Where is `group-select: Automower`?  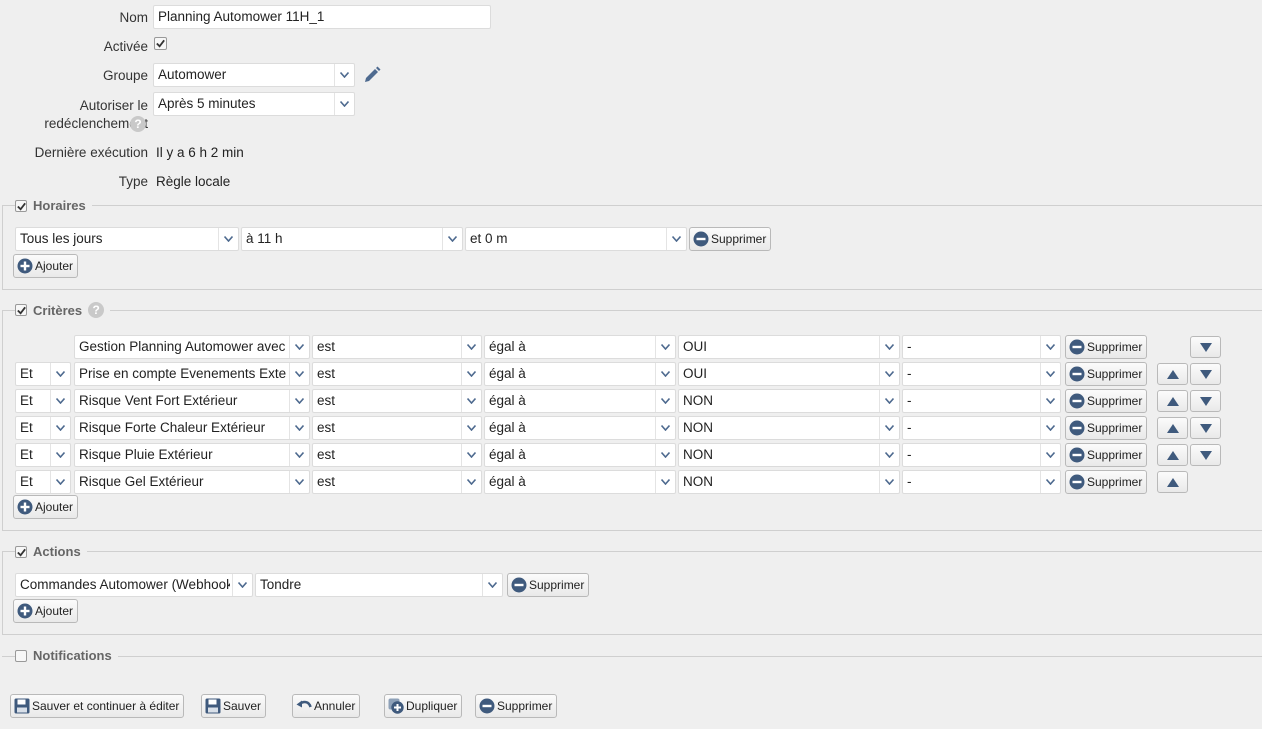
group-select: Automower is located at coordinates (254, 75).